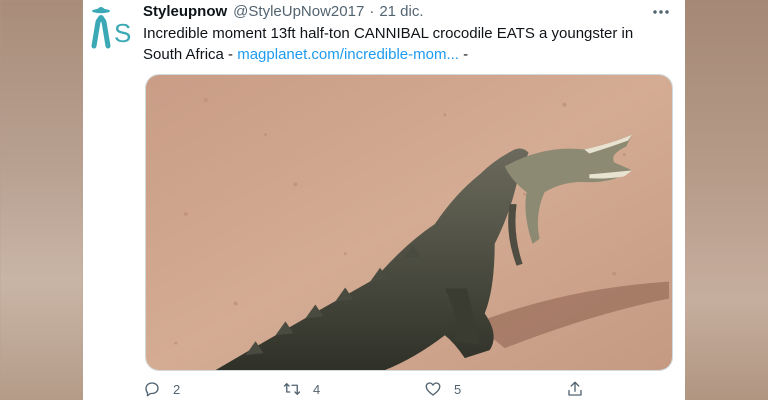 Image resolution: width=768 pixels, height=400 pixels. What do you see at coordinates (177, 389) in the screenshot?
I see `reply-count: 2` at bounding box center [177, 389].